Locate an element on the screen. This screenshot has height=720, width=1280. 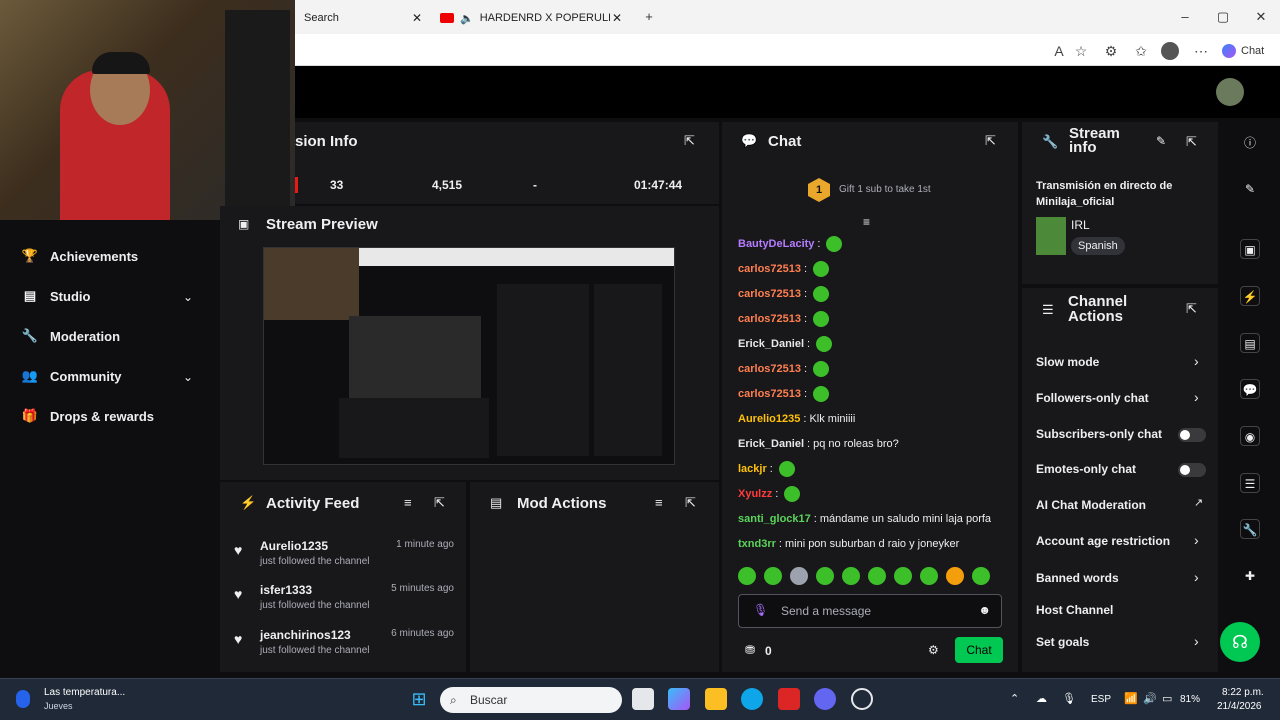
chat-send-button: Chat is located at coordinates (979, 650).